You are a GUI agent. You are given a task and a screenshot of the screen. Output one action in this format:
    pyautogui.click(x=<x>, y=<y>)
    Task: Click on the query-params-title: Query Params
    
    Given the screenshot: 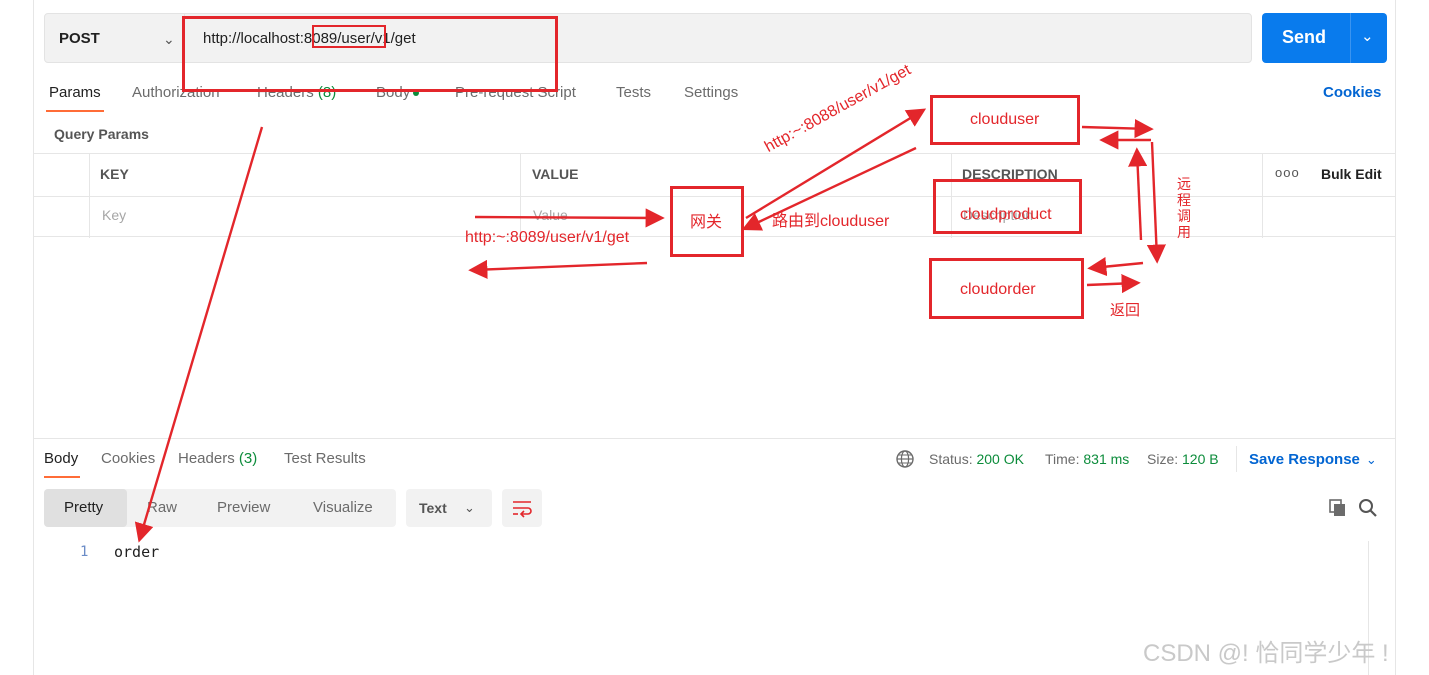 What is the action you would take?
    pyautogui.click(x=101, y=134)
    